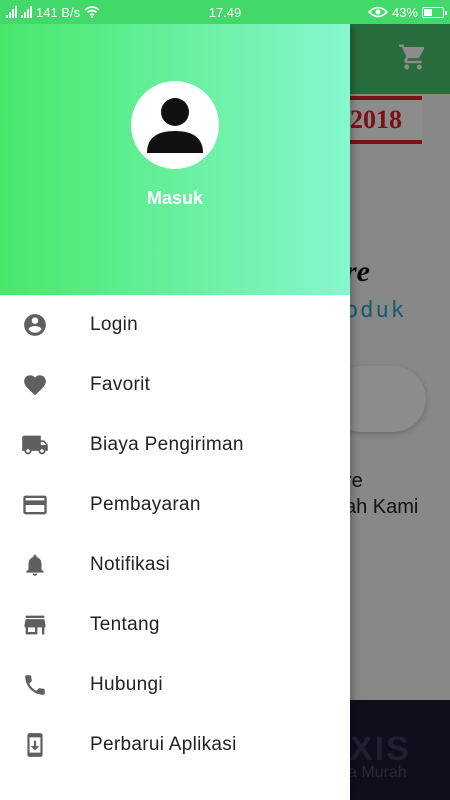 The height and width of the screenshot is (800, 450). I want to click on heart-icon, so click(35, 385).